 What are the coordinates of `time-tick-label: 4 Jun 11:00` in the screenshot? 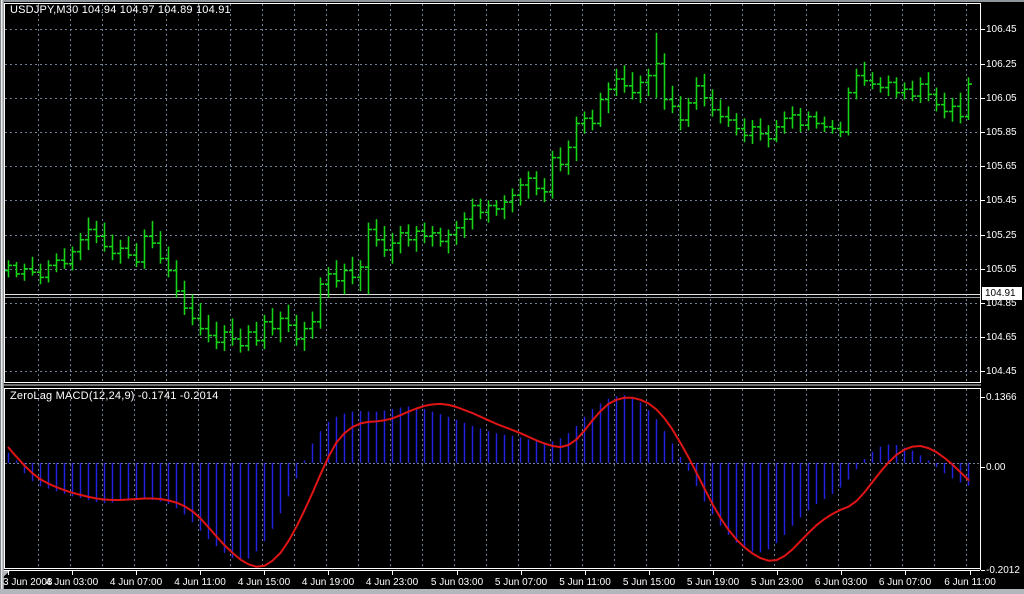 It's located at (200, 582).